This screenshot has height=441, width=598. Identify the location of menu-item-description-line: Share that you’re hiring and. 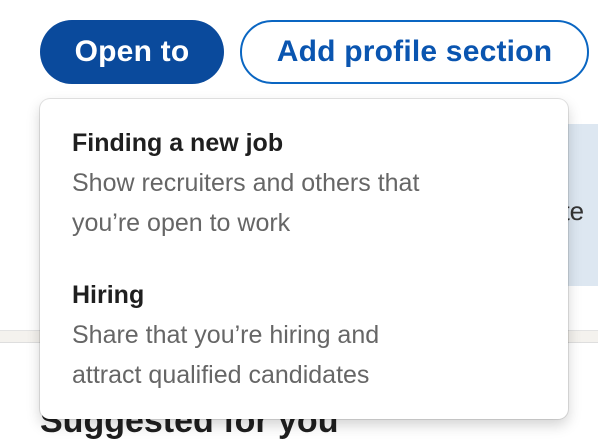
(226, 335).